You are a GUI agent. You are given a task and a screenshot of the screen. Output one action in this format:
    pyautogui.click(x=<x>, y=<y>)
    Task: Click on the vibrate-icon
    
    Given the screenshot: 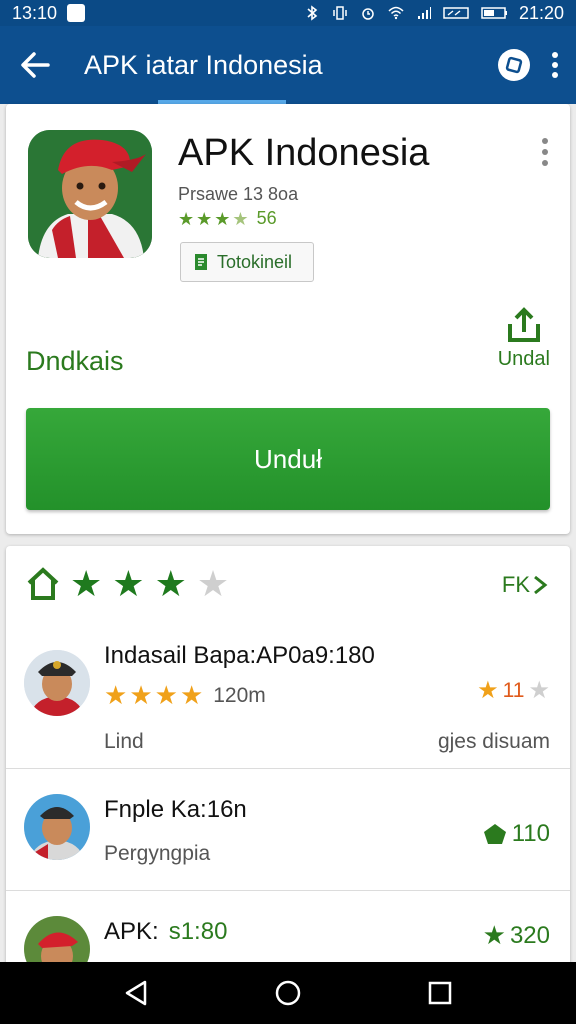 What is the action you would take?
    pyautogui.click(x=340, y=13)
    